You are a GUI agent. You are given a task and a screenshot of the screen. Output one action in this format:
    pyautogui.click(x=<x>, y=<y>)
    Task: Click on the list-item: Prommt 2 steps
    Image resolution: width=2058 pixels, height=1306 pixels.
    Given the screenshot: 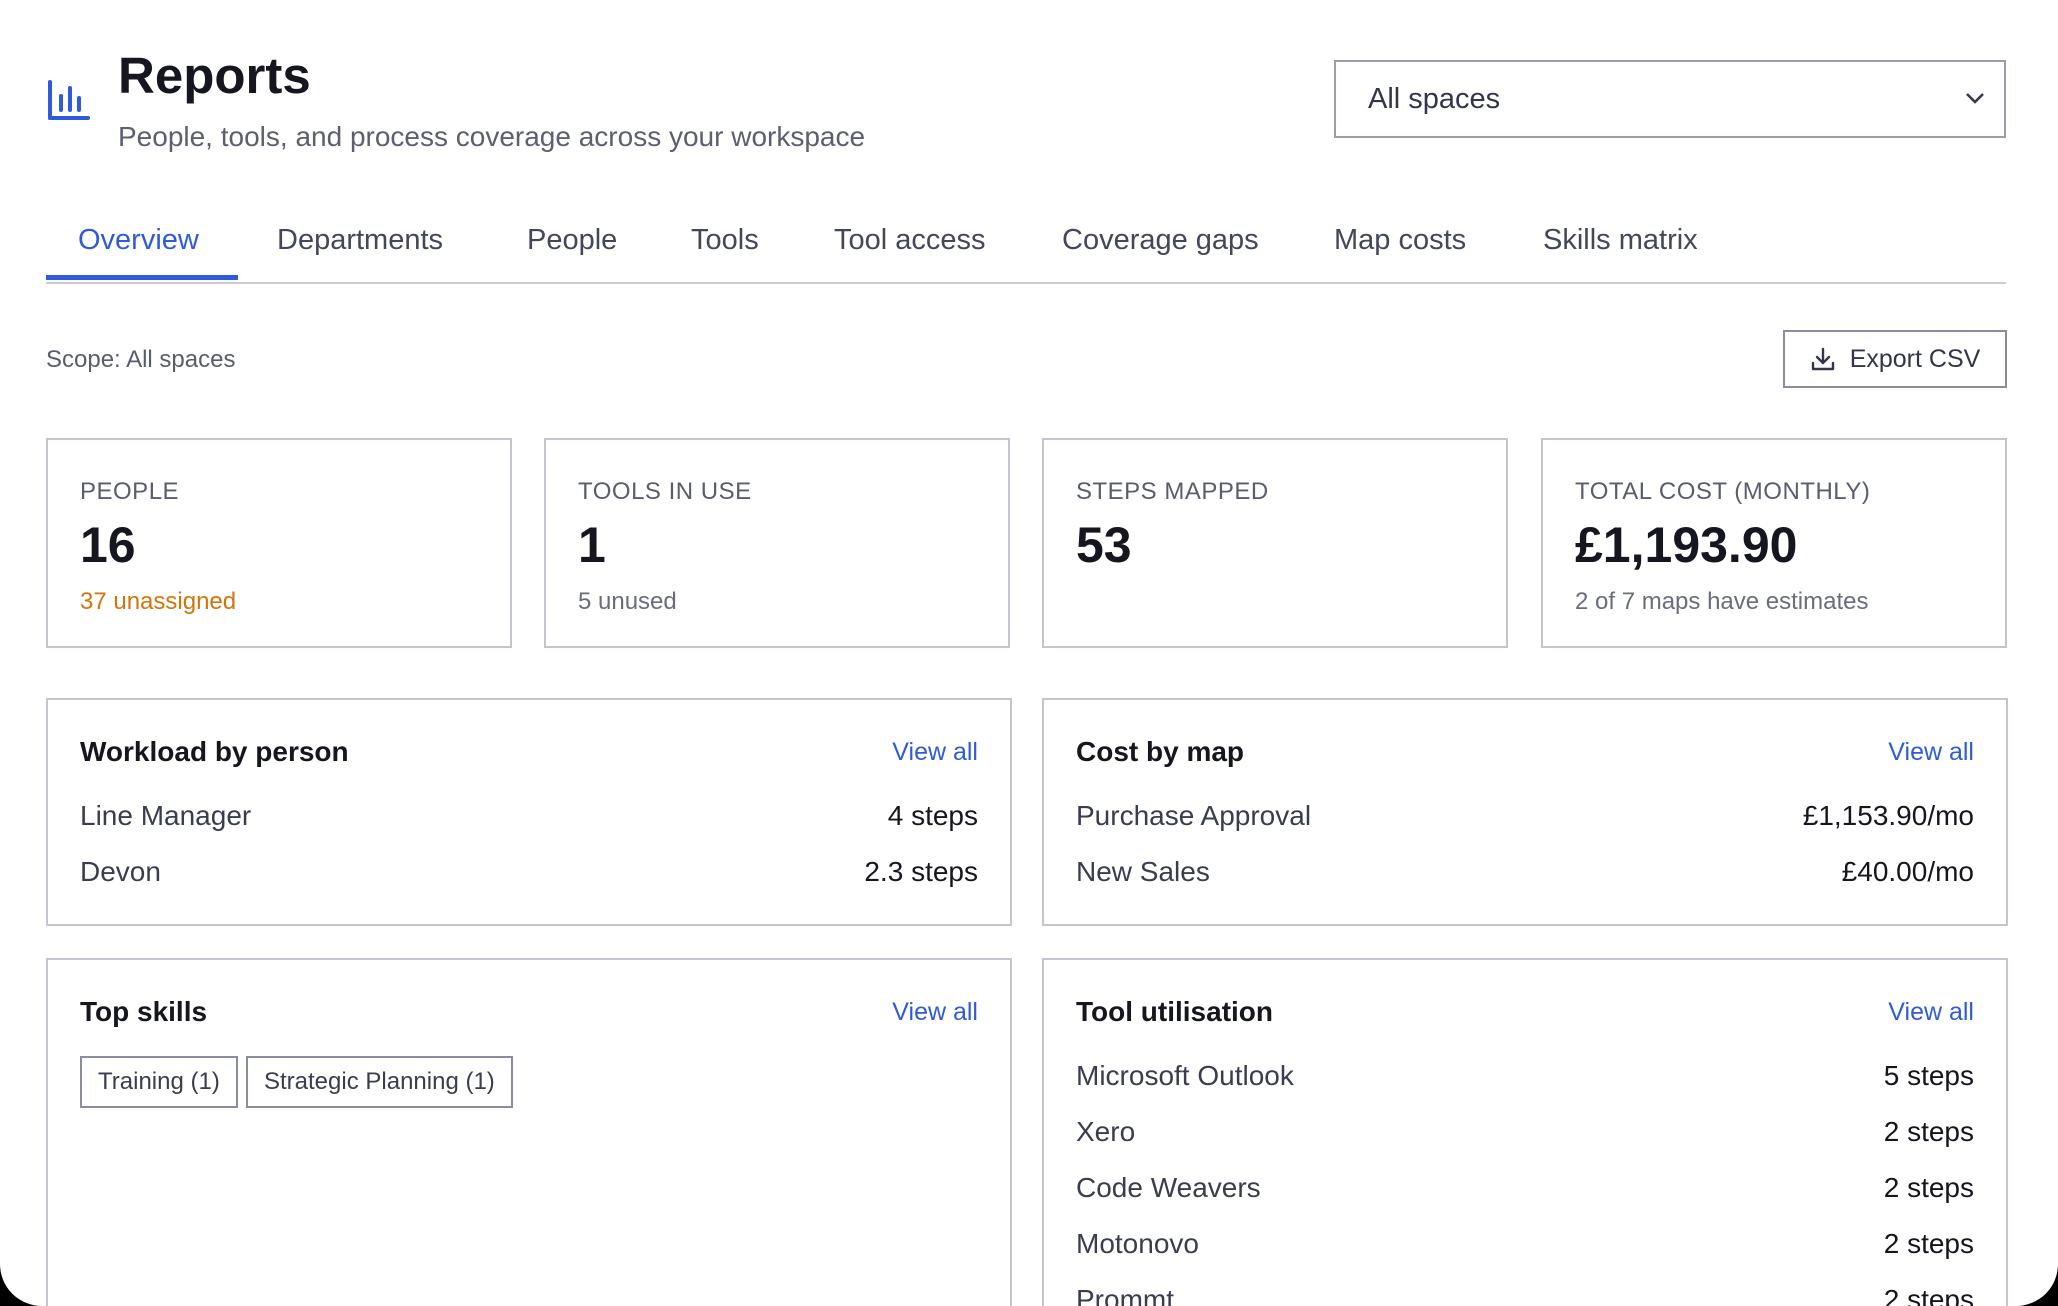 What is the action you would take?
    pyautogui.click(x=1525, y=1295)
    